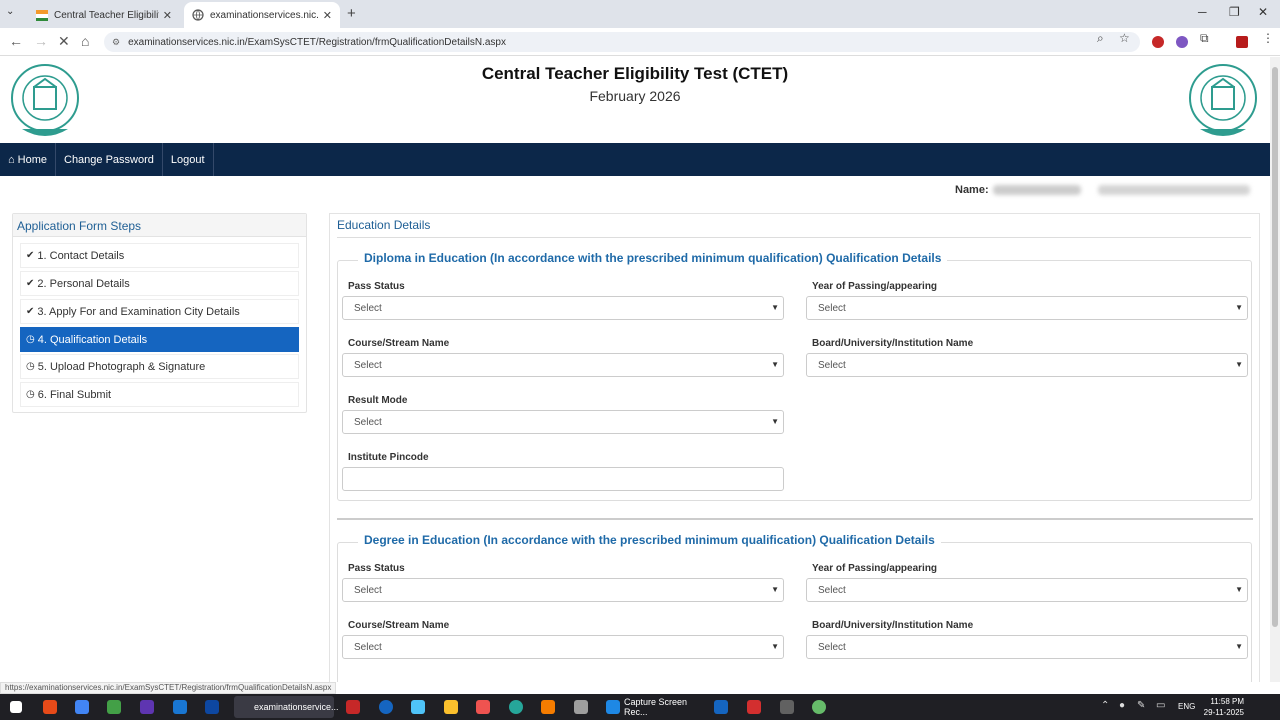 This screenshot has height=720, width=1280. What do you see at coordinates (85, 41) in the screenshot?
I see `home-icon: ⌂` at bounding box center [85, 41].